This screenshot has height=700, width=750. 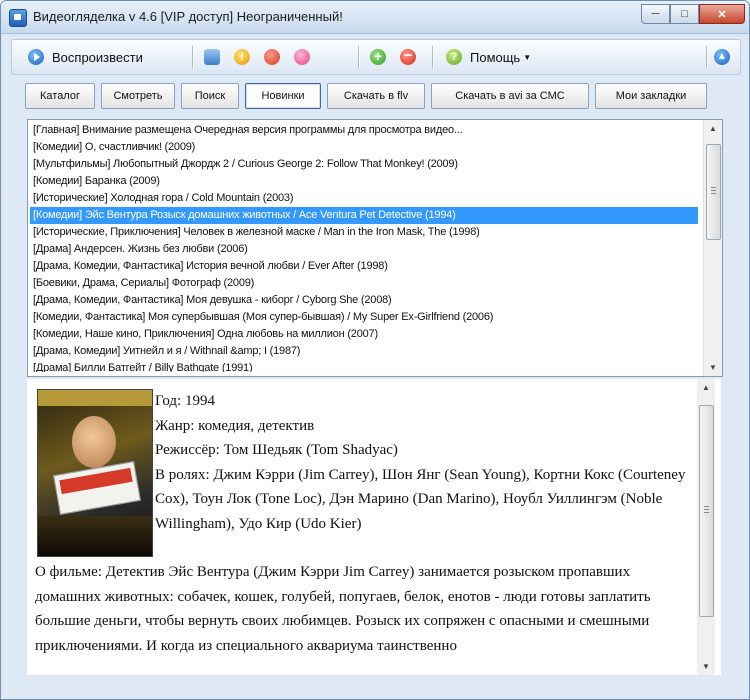 I want to click on chevron-down-icon: ▼, so click(x=527, y=57).